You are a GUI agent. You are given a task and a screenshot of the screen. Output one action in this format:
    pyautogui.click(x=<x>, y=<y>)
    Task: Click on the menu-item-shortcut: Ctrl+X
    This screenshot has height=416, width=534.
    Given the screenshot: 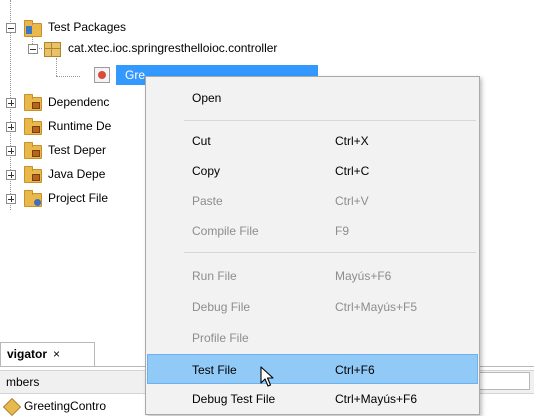 What is the action you would take?
    pyautogui.click(x=352, y=141)
    